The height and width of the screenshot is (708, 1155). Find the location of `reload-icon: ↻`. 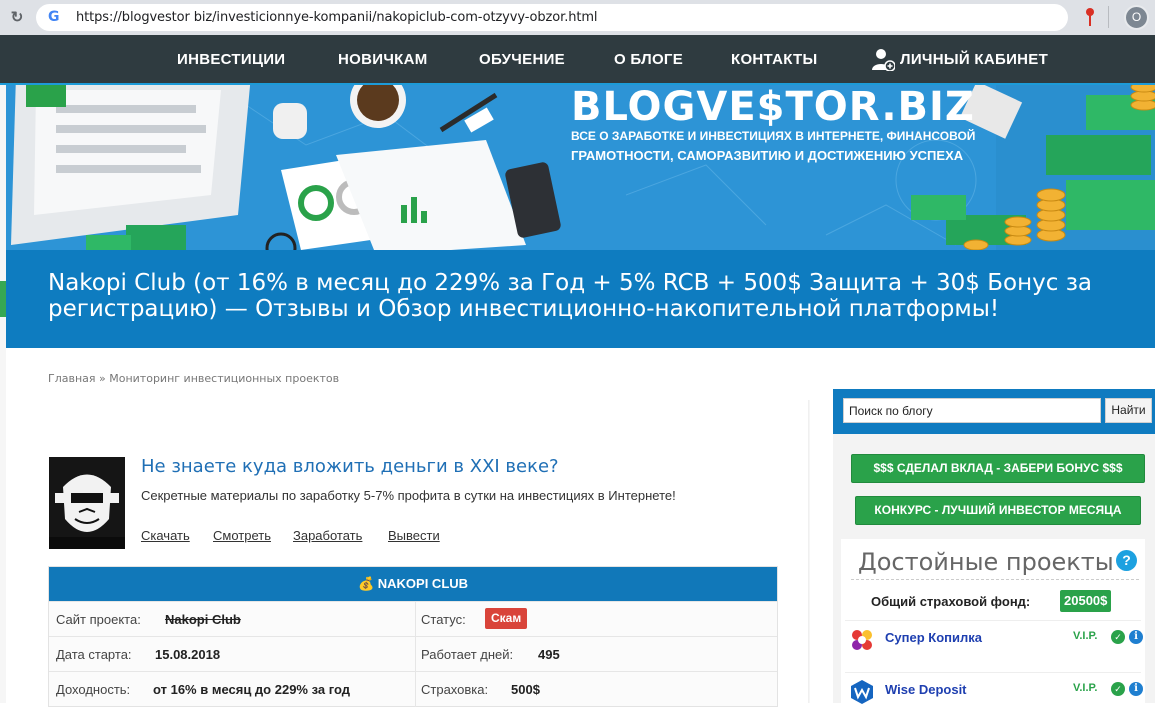

reload-icon: ↻ is located at coordinates (17, 18).